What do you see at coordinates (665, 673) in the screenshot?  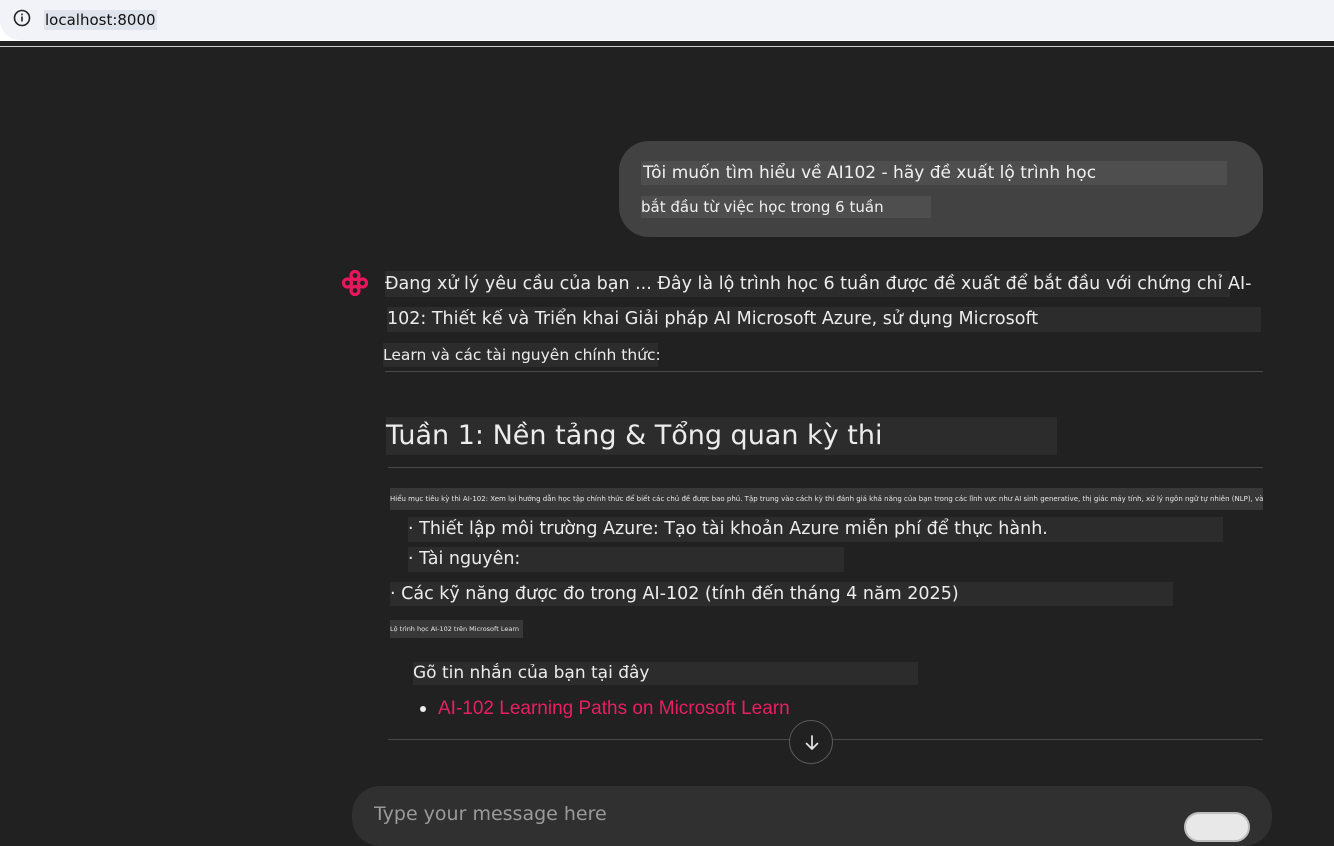 I see `inline-message-placeholder: Gõ tin nhắn của bạn tại đây` at bounding box center [665, 673].